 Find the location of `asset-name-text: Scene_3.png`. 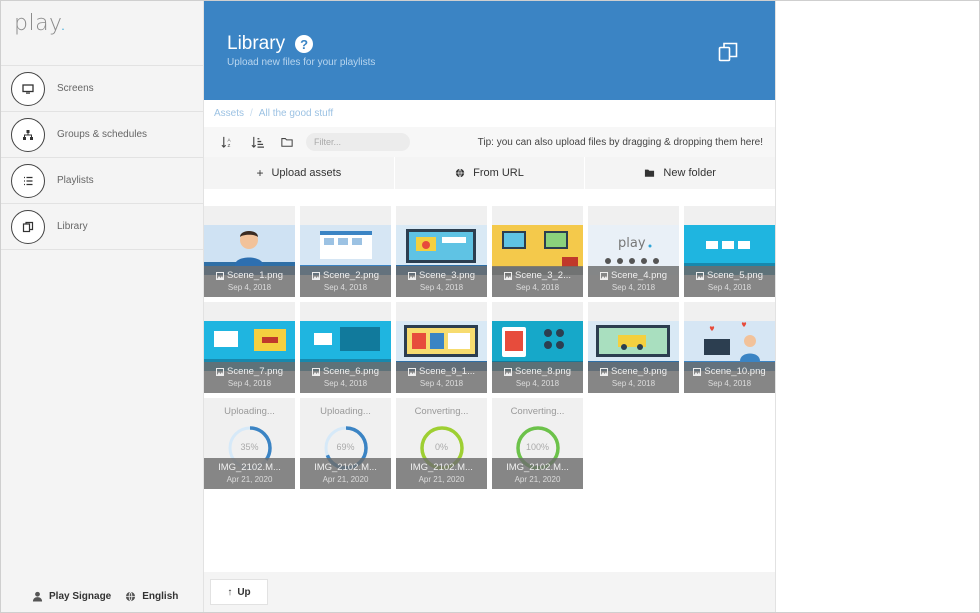

asset-name-text: Scene_3.png is located at coordinates (447, 275).